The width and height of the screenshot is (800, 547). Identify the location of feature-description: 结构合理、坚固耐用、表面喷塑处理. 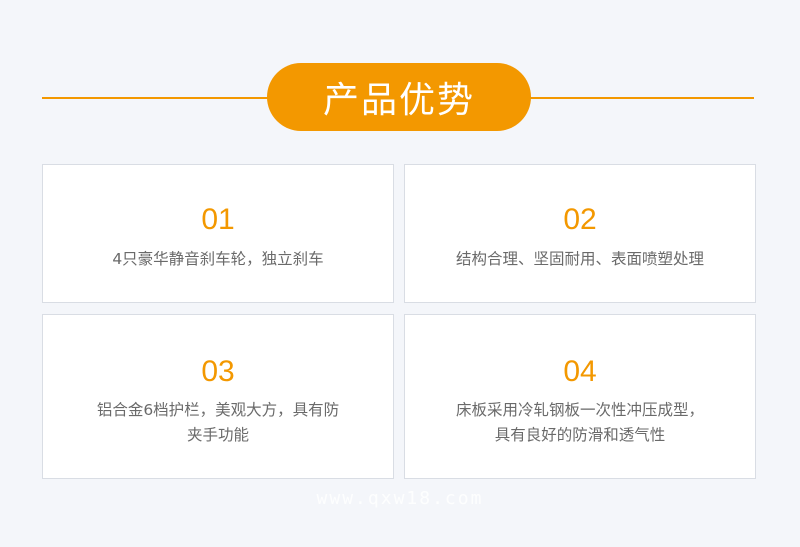
(579, 259).